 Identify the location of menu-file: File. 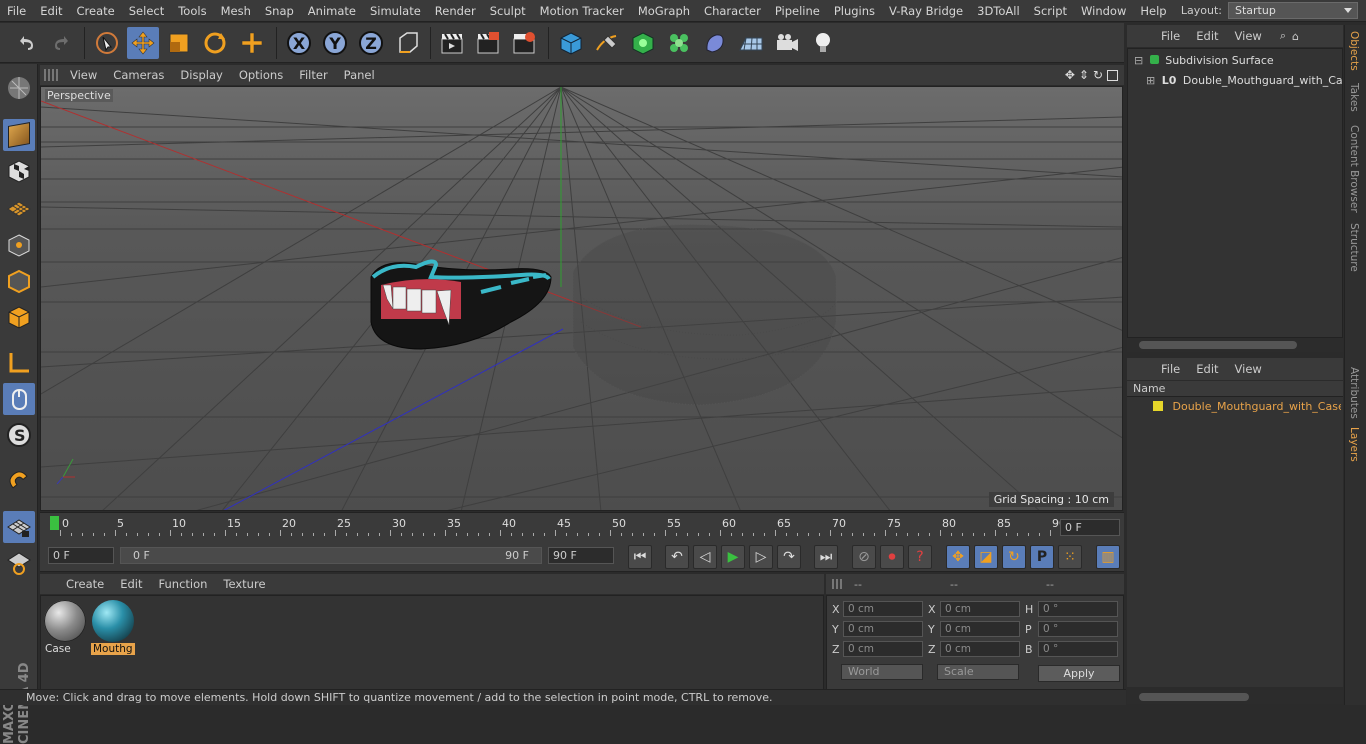
(16, 11).